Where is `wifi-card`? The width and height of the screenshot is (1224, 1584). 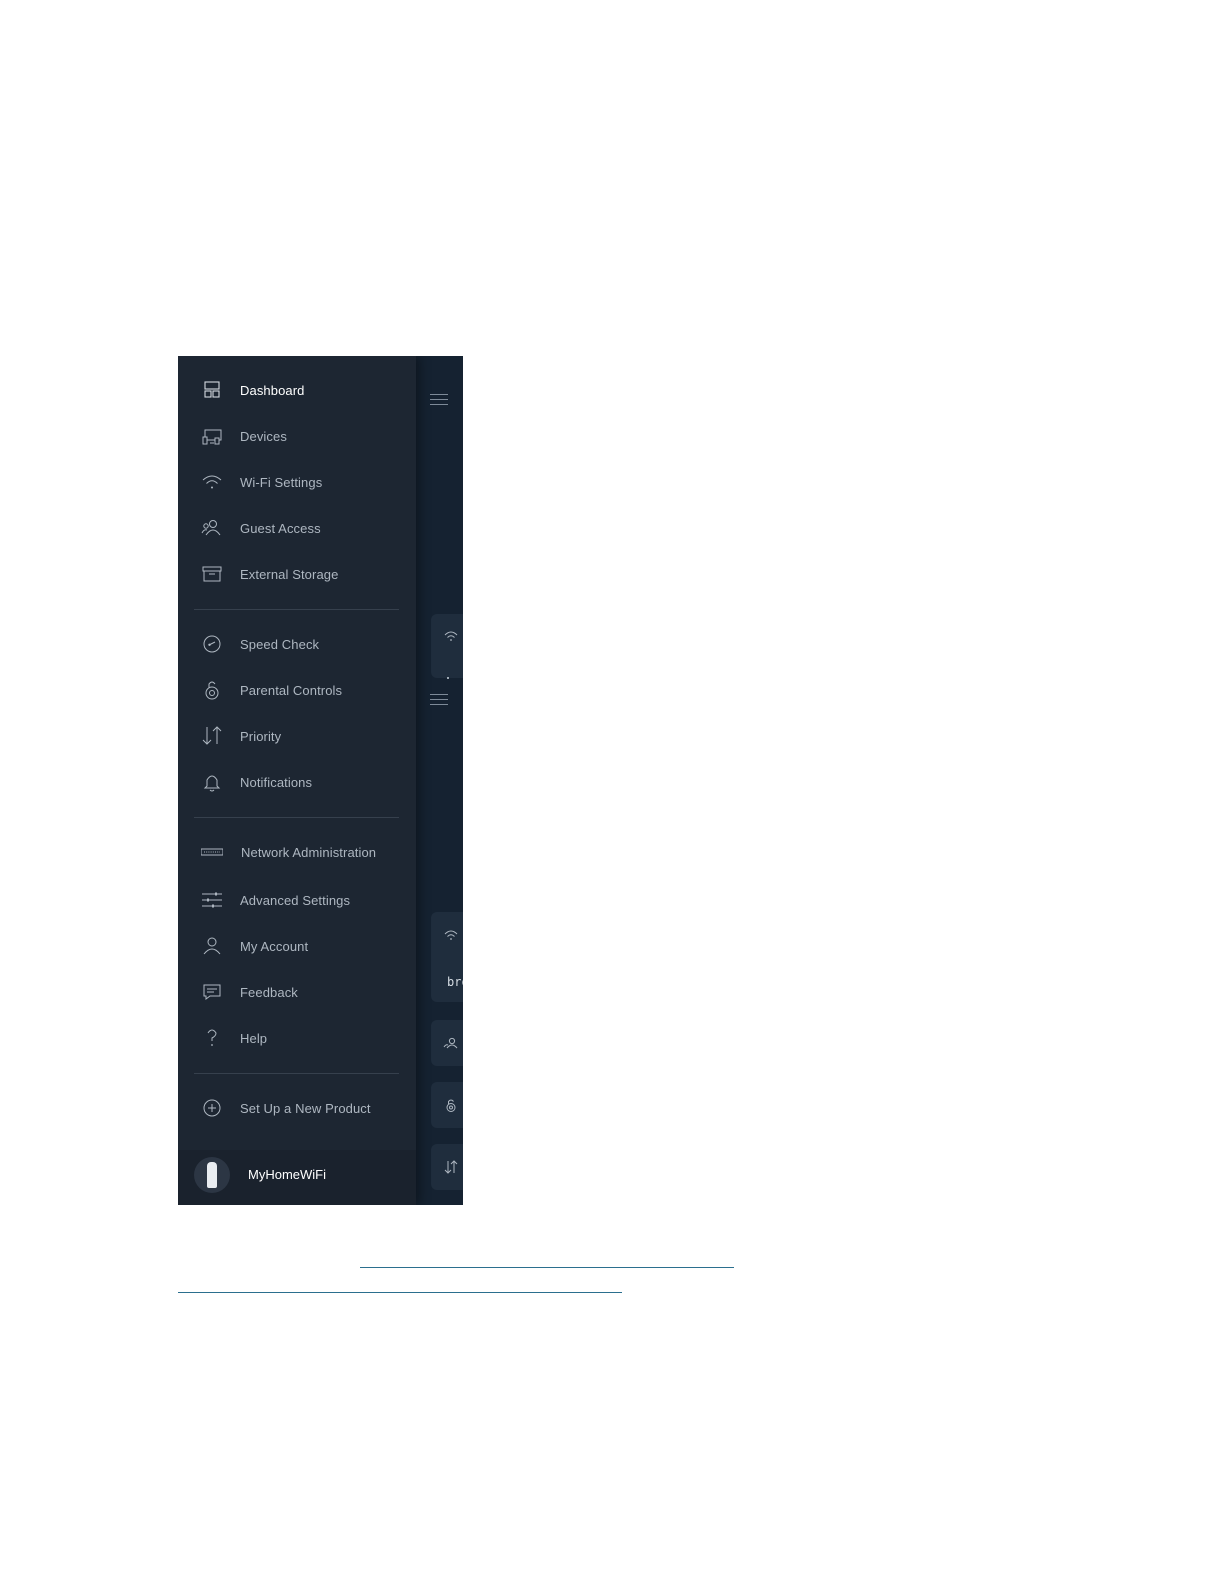 wifi-card is located at coordinates (447, 646).